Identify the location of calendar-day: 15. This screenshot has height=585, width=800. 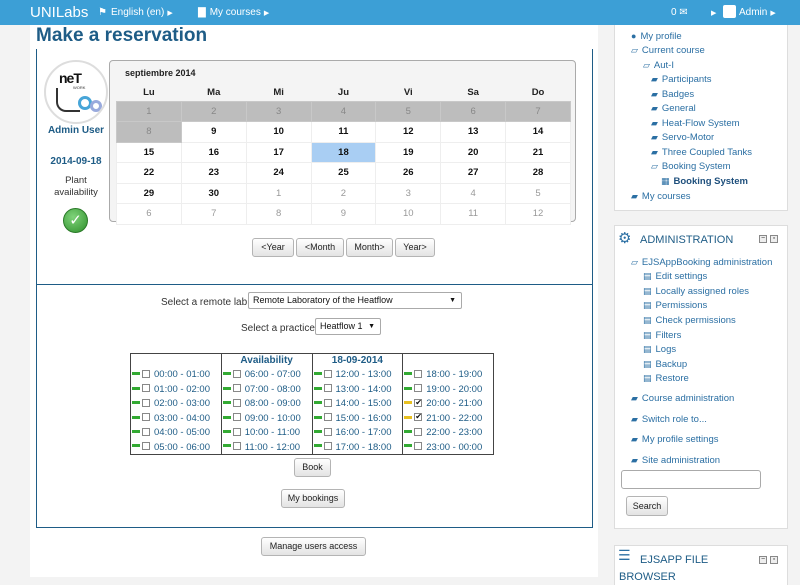
(149, 152).